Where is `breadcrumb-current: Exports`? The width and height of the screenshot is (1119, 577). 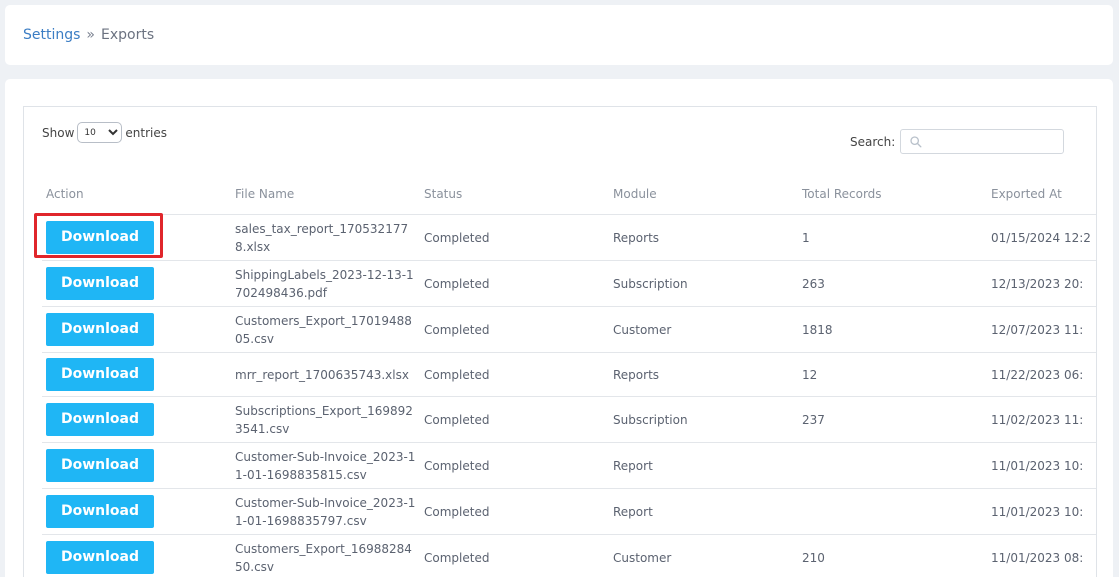 breadcrumb-current: Exports is located at coordinates (128, 35).